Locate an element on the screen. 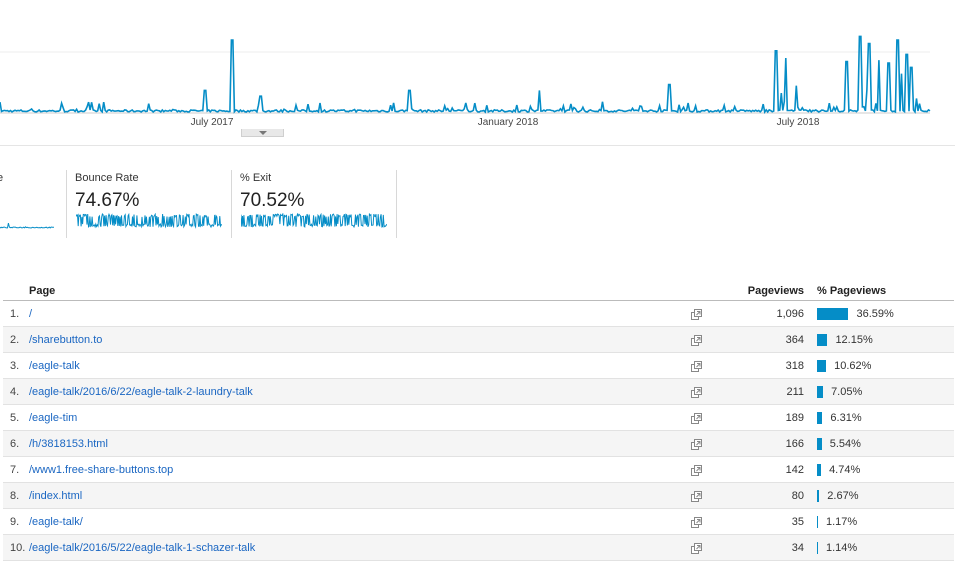 This screenshot has height=567, width=955. page-link: /eagle-talk/ is located at coordinates (56, 522).